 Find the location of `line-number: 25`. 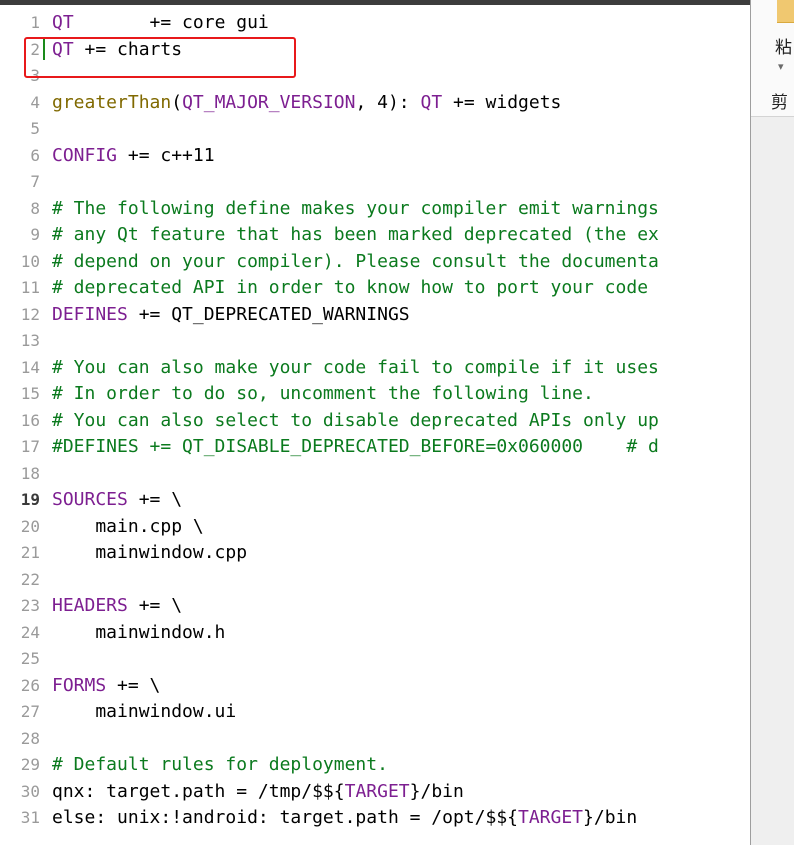

line-number: 25 is located at coordinates (30, 658).